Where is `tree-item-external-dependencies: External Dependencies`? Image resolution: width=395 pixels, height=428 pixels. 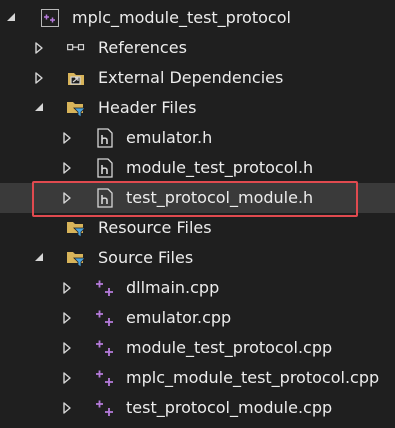
tree-item-external-dependencies: External Dependencies is located at coordinates (197, 78).